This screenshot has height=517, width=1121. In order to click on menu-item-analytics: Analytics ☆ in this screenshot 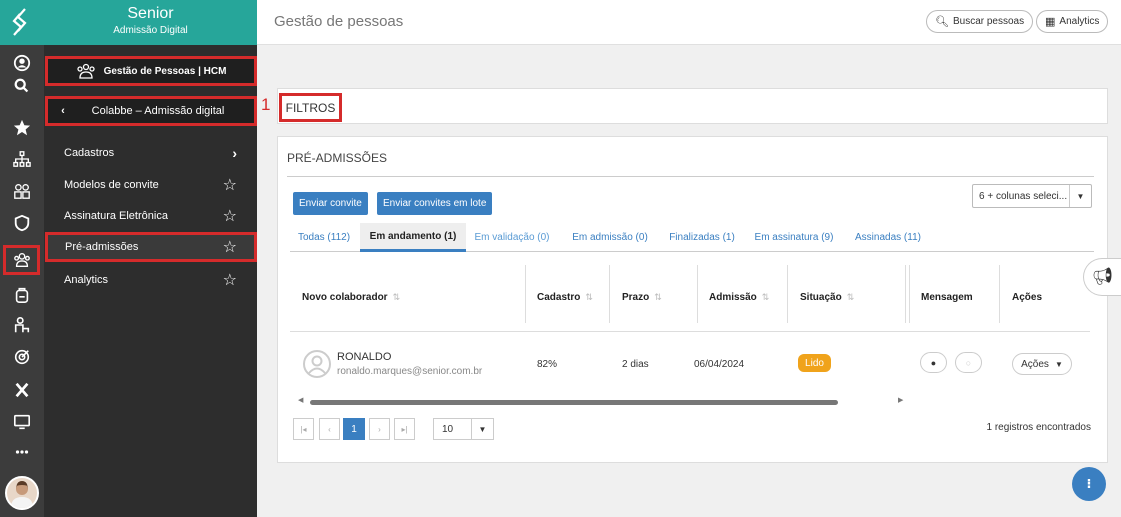, I will do `click(150, 280)`.